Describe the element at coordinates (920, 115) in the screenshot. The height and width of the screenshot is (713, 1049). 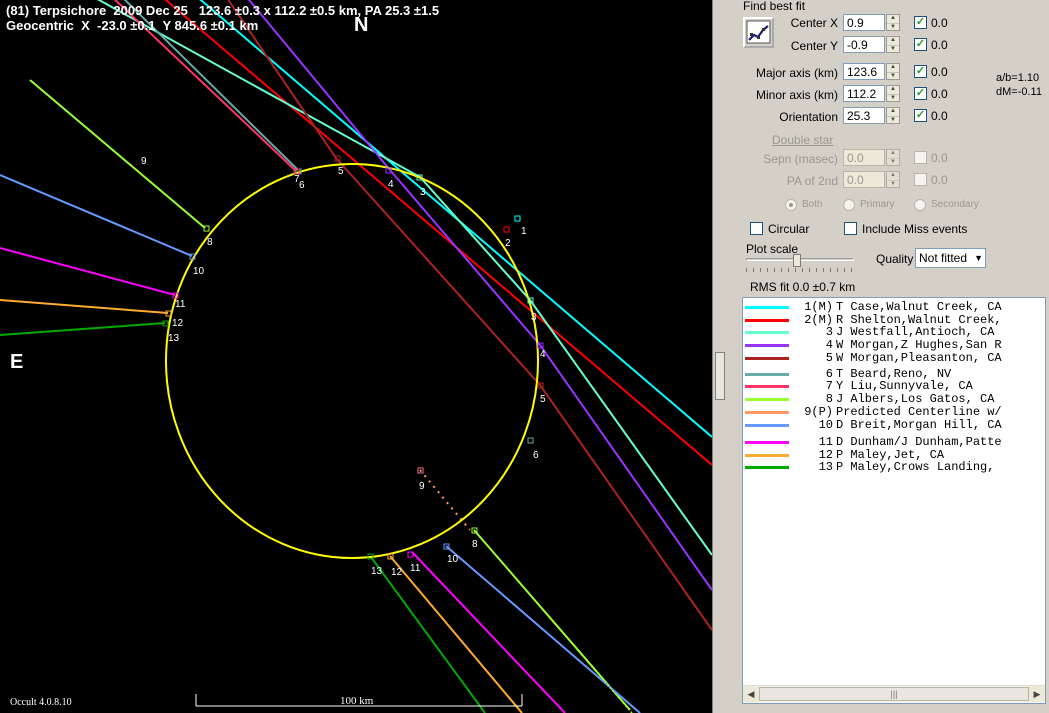
I see `orientation-checkbox: ✓` at that location.